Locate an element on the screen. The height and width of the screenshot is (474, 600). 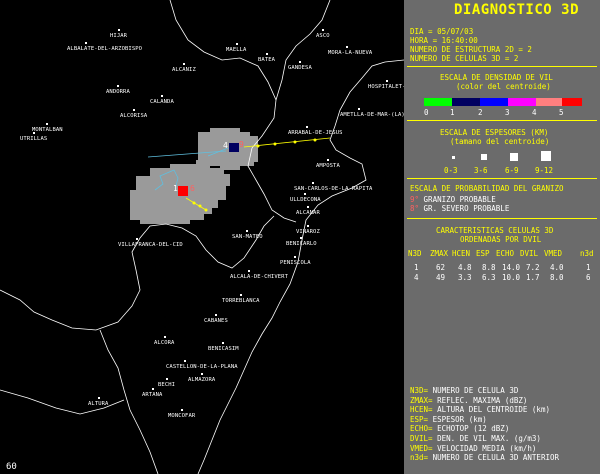
legend-row: N3D= NUMERO DE CELULA 3D is located at coordinates (464, 390).